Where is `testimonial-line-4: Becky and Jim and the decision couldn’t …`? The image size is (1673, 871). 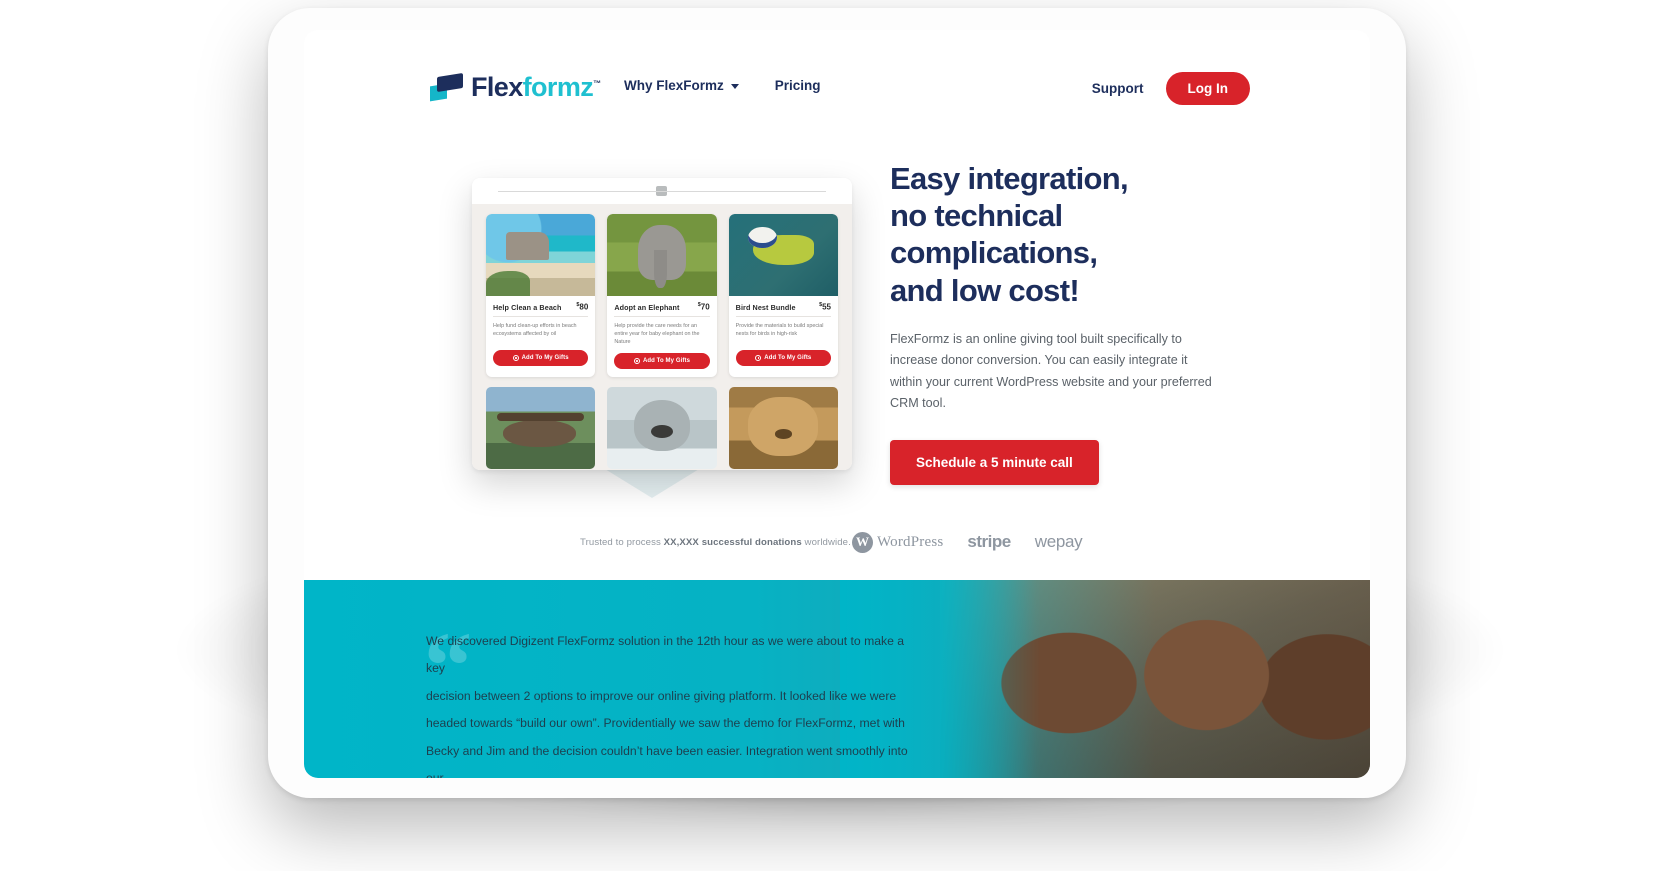 testimonial-line-4: Becky and Jim and the decision couldn’t … is located at coordinates (667, 760).